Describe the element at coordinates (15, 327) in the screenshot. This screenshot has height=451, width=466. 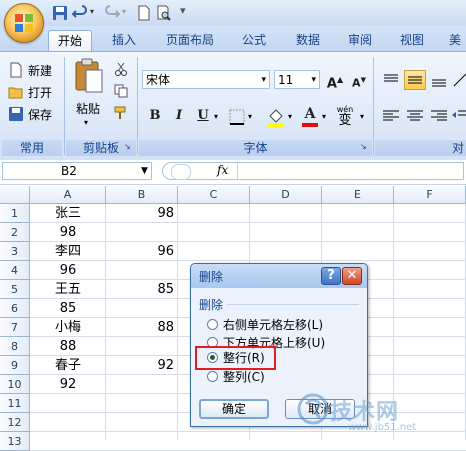
I see `row-header: 7` at that location.